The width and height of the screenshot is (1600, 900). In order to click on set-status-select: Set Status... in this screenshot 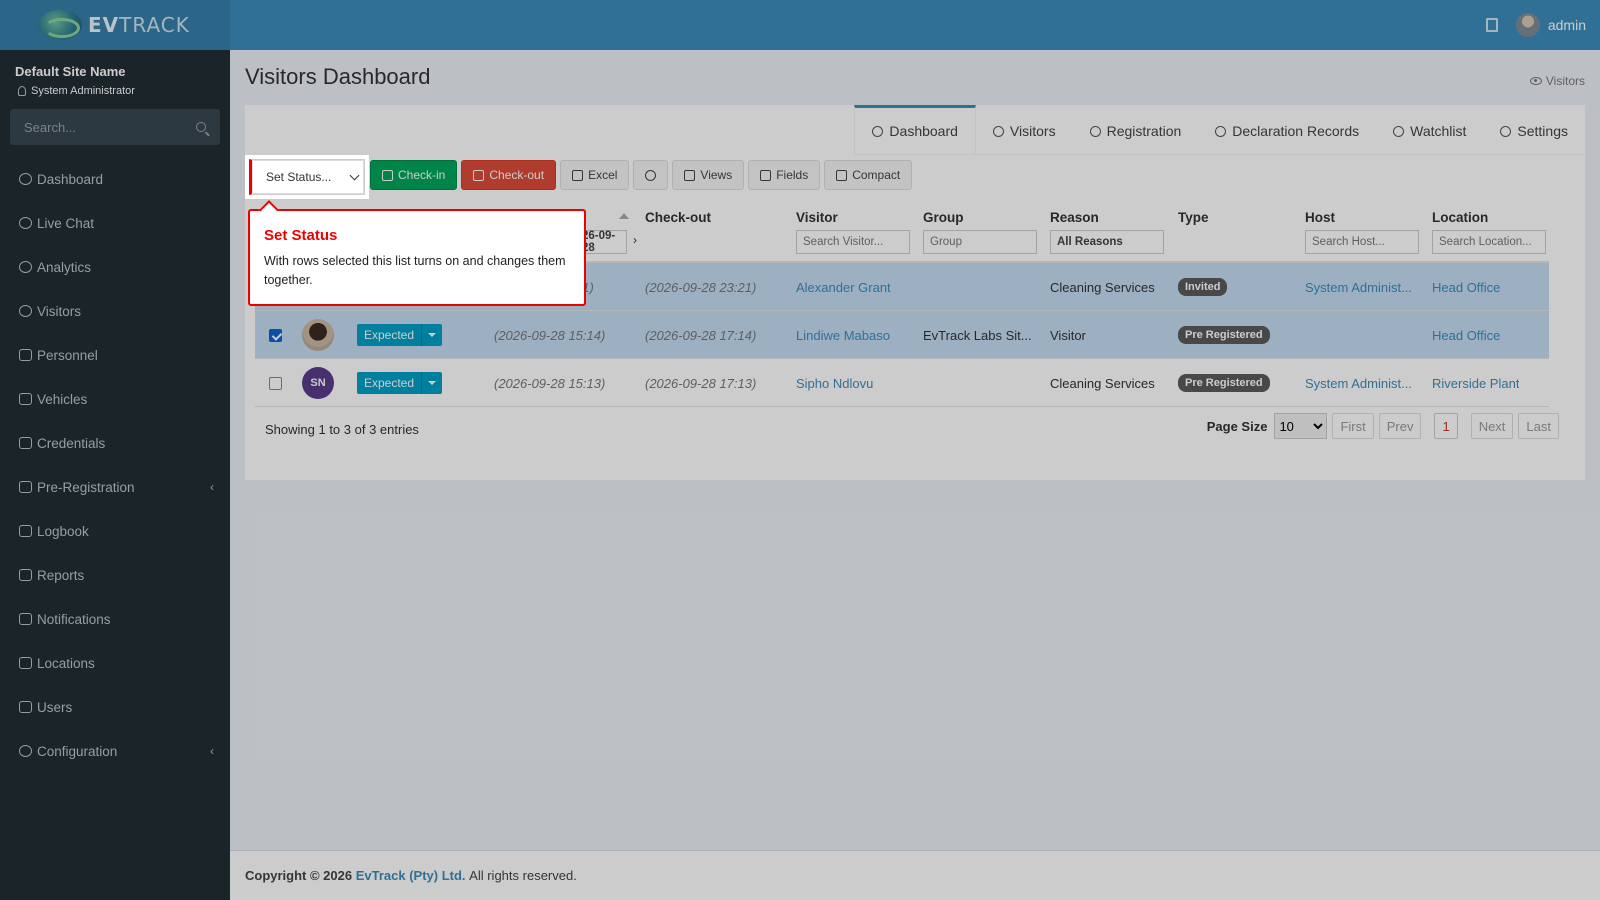, I will do `click(307, 177)`.